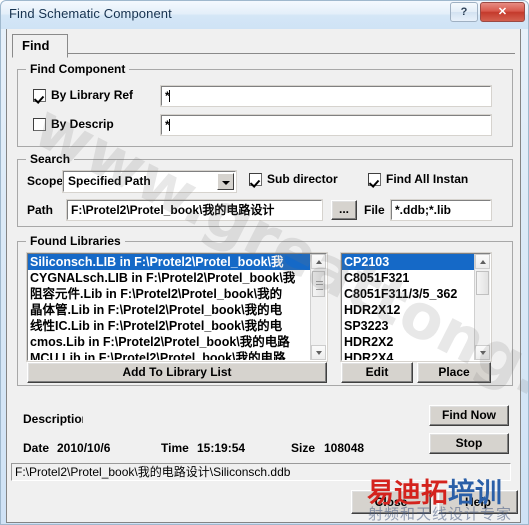  I want to click on titlebar-close-button: ✕, so click(502, 12).